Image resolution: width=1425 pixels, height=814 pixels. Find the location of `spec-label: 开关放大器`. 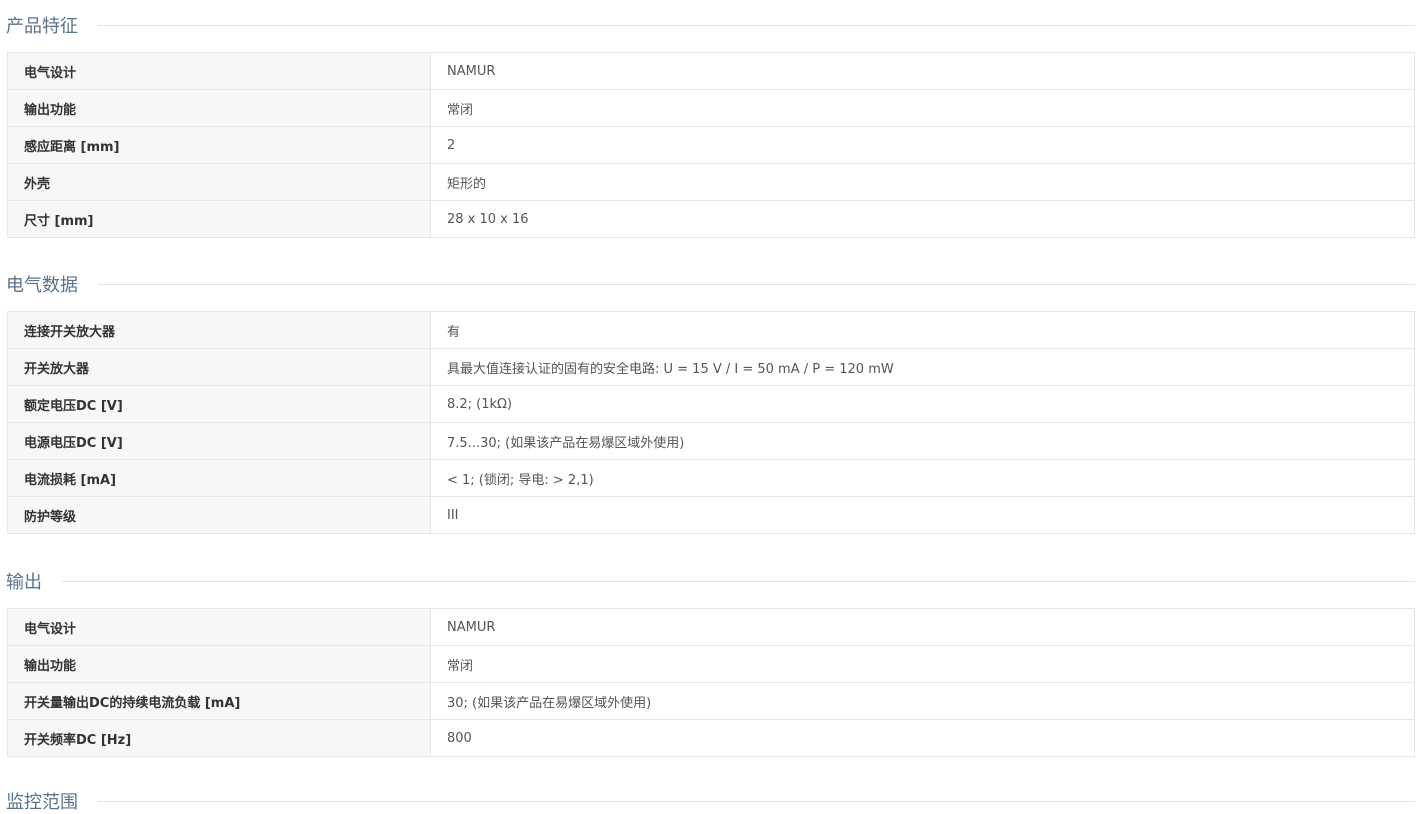

spec-label: 开关放大器 is located at coordinates (219, 367).